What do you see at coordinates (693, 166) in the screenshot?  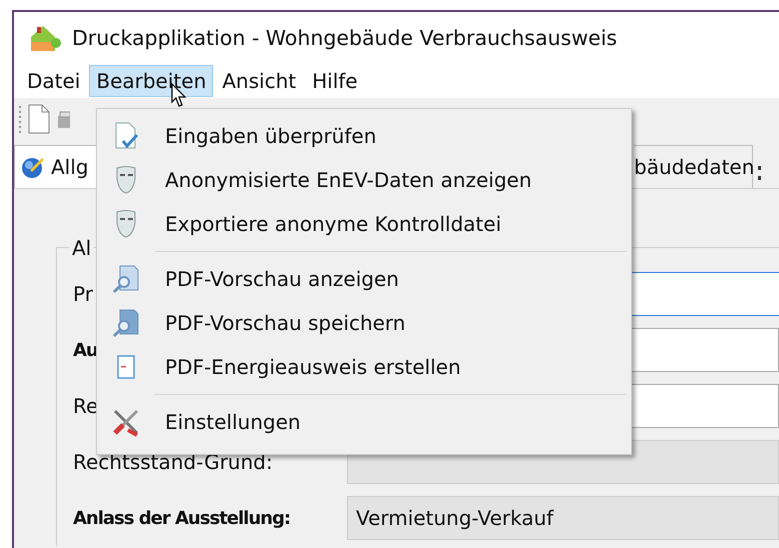 I see `tab: bäudedaten` at bounding box center [693, 166].